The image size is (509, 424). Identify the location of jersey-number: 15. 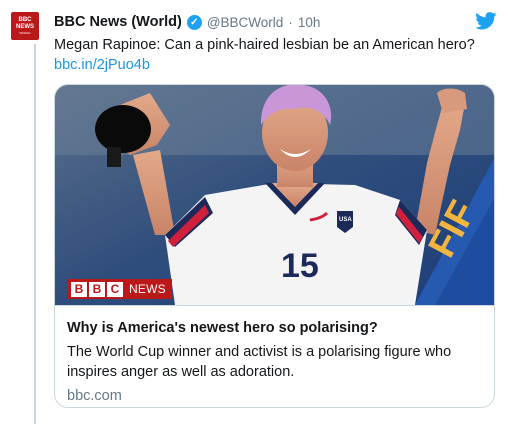
(300, 266).